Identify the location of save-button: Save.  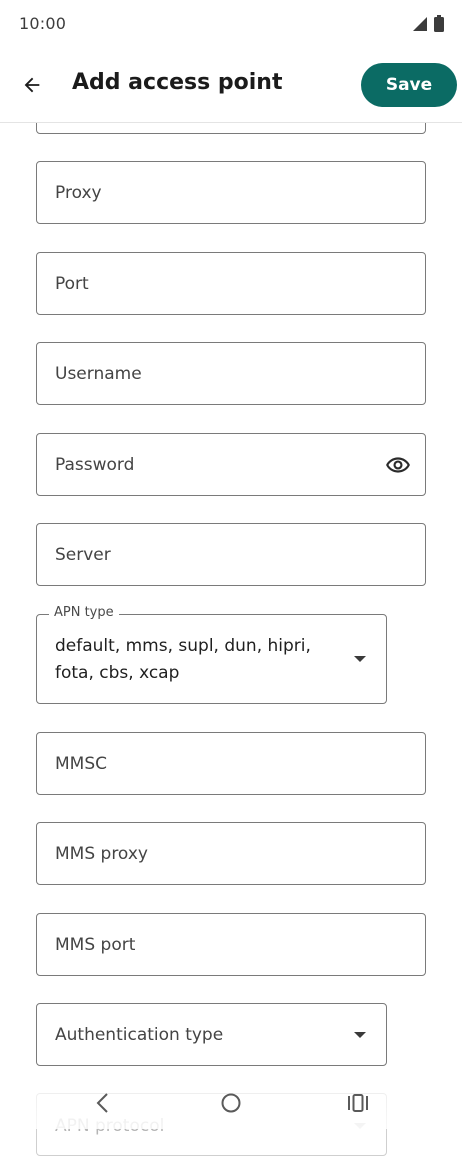
(409, 85).